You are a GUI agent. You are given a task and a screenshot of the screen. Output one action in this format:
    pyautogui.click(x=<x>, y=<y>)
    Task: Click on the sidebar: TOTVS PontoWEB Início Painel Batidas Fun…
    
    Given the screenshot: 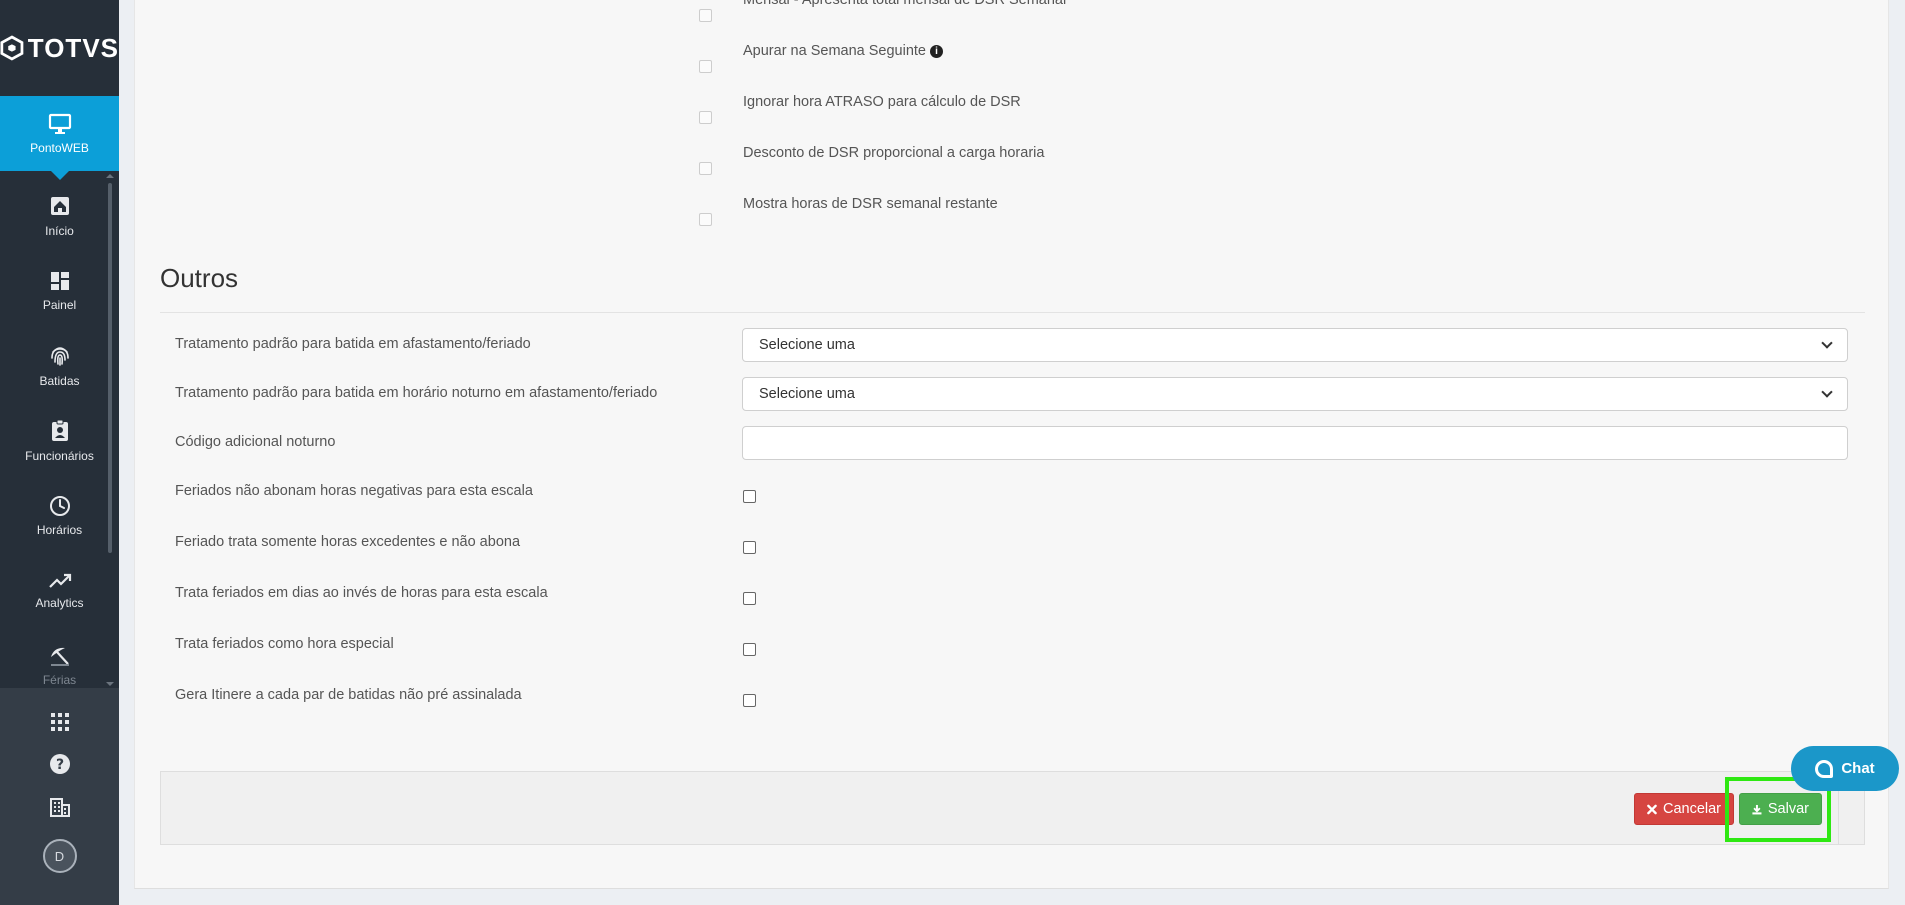 What is the action you would take?
    pyautogui.click(x=59, y=452)
    